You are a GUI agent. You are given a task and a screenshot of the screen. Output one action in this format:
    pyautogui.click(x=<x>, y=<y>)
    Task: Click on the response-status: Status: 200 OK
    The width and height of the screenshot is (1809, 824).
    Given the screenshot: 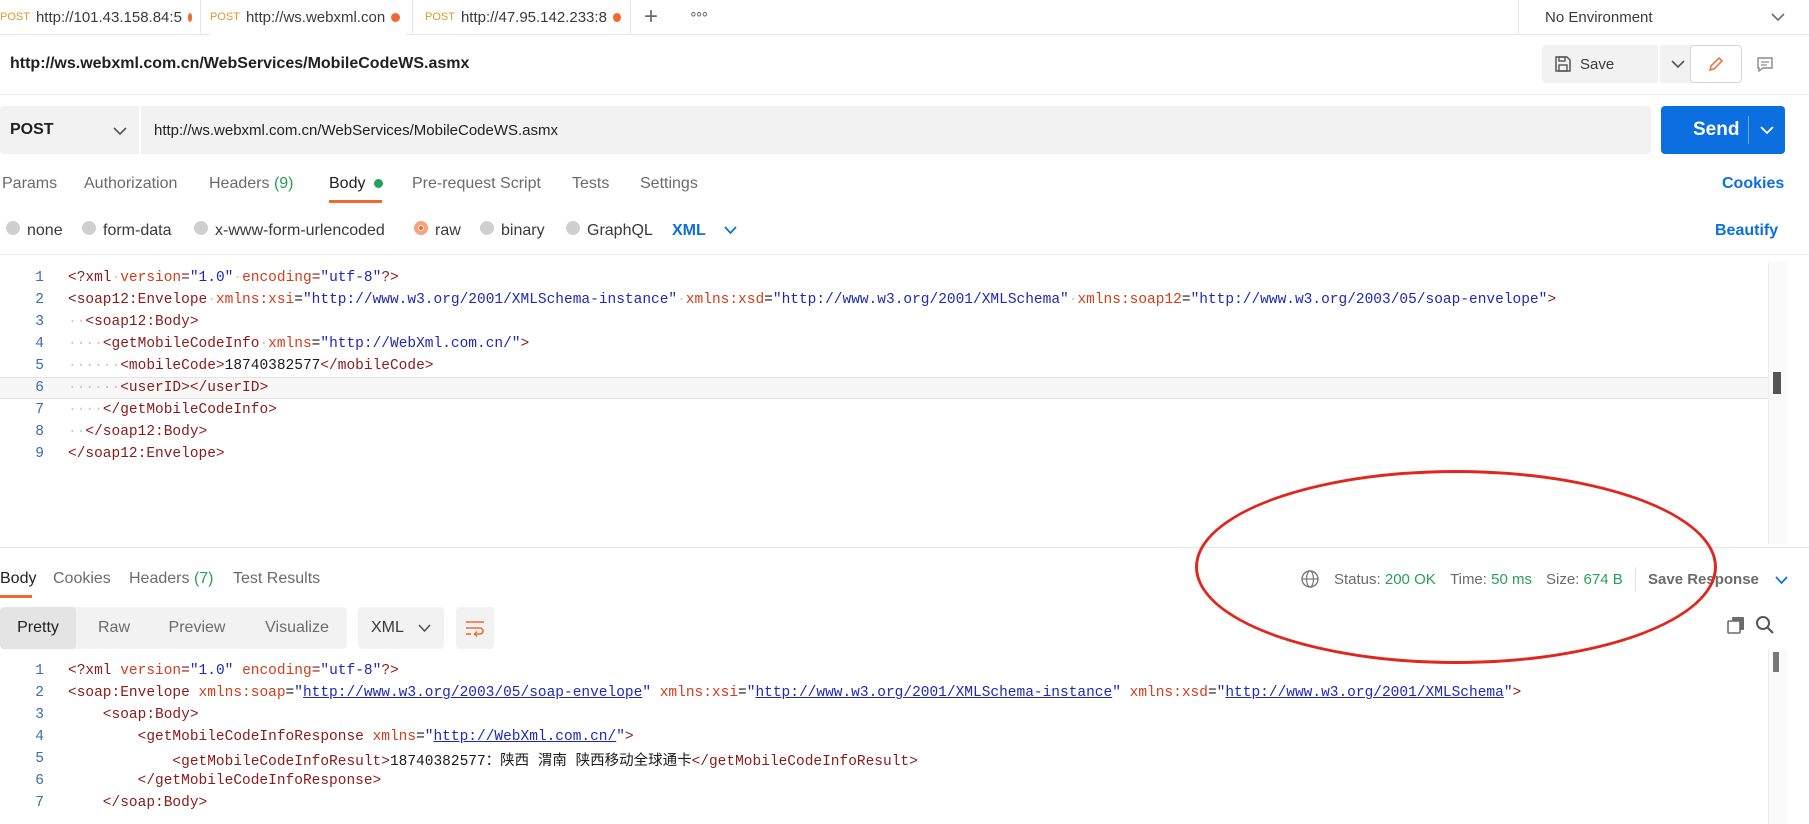 What is the action you would take?
    pyautogui.click(x=1385, y=579)
    